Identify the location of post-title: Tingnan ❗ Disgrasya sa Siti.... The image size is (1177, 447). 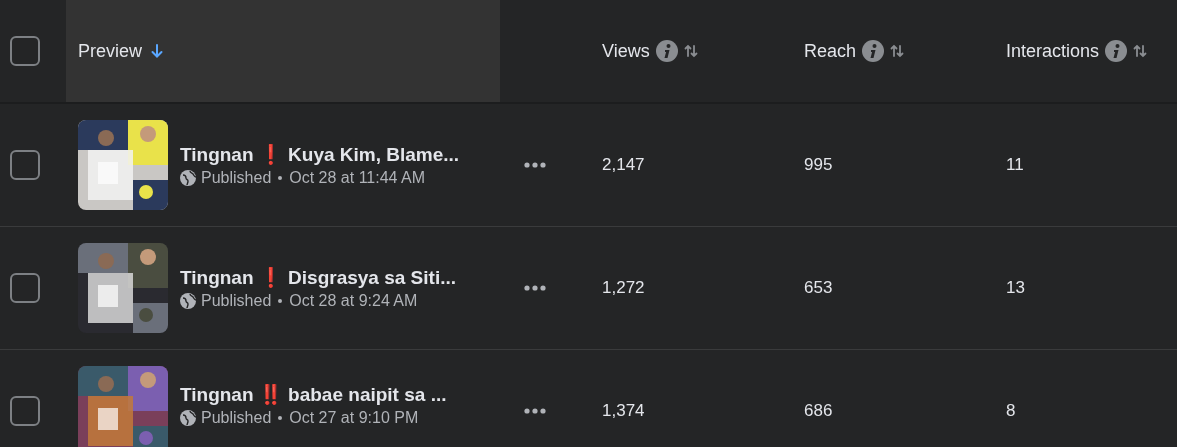
(318, 277).